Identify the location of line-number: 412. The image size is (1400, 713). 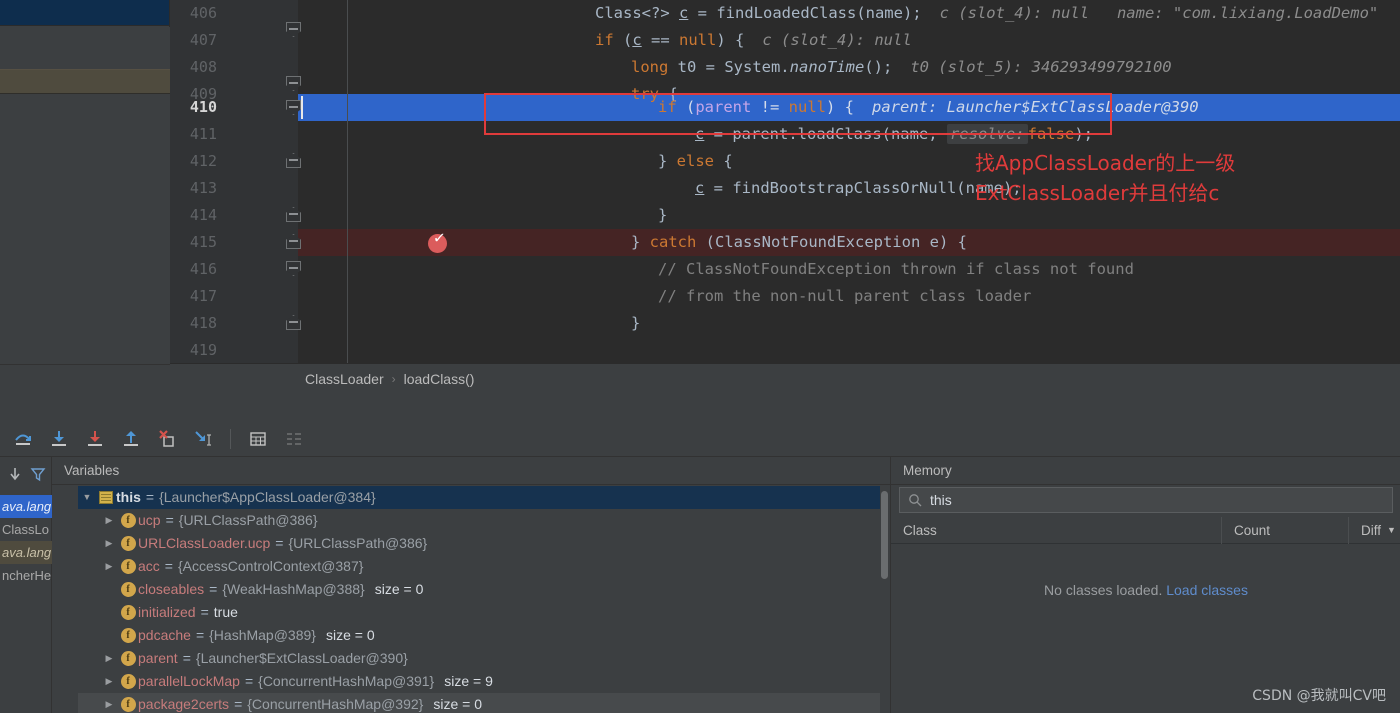
(203, 161).